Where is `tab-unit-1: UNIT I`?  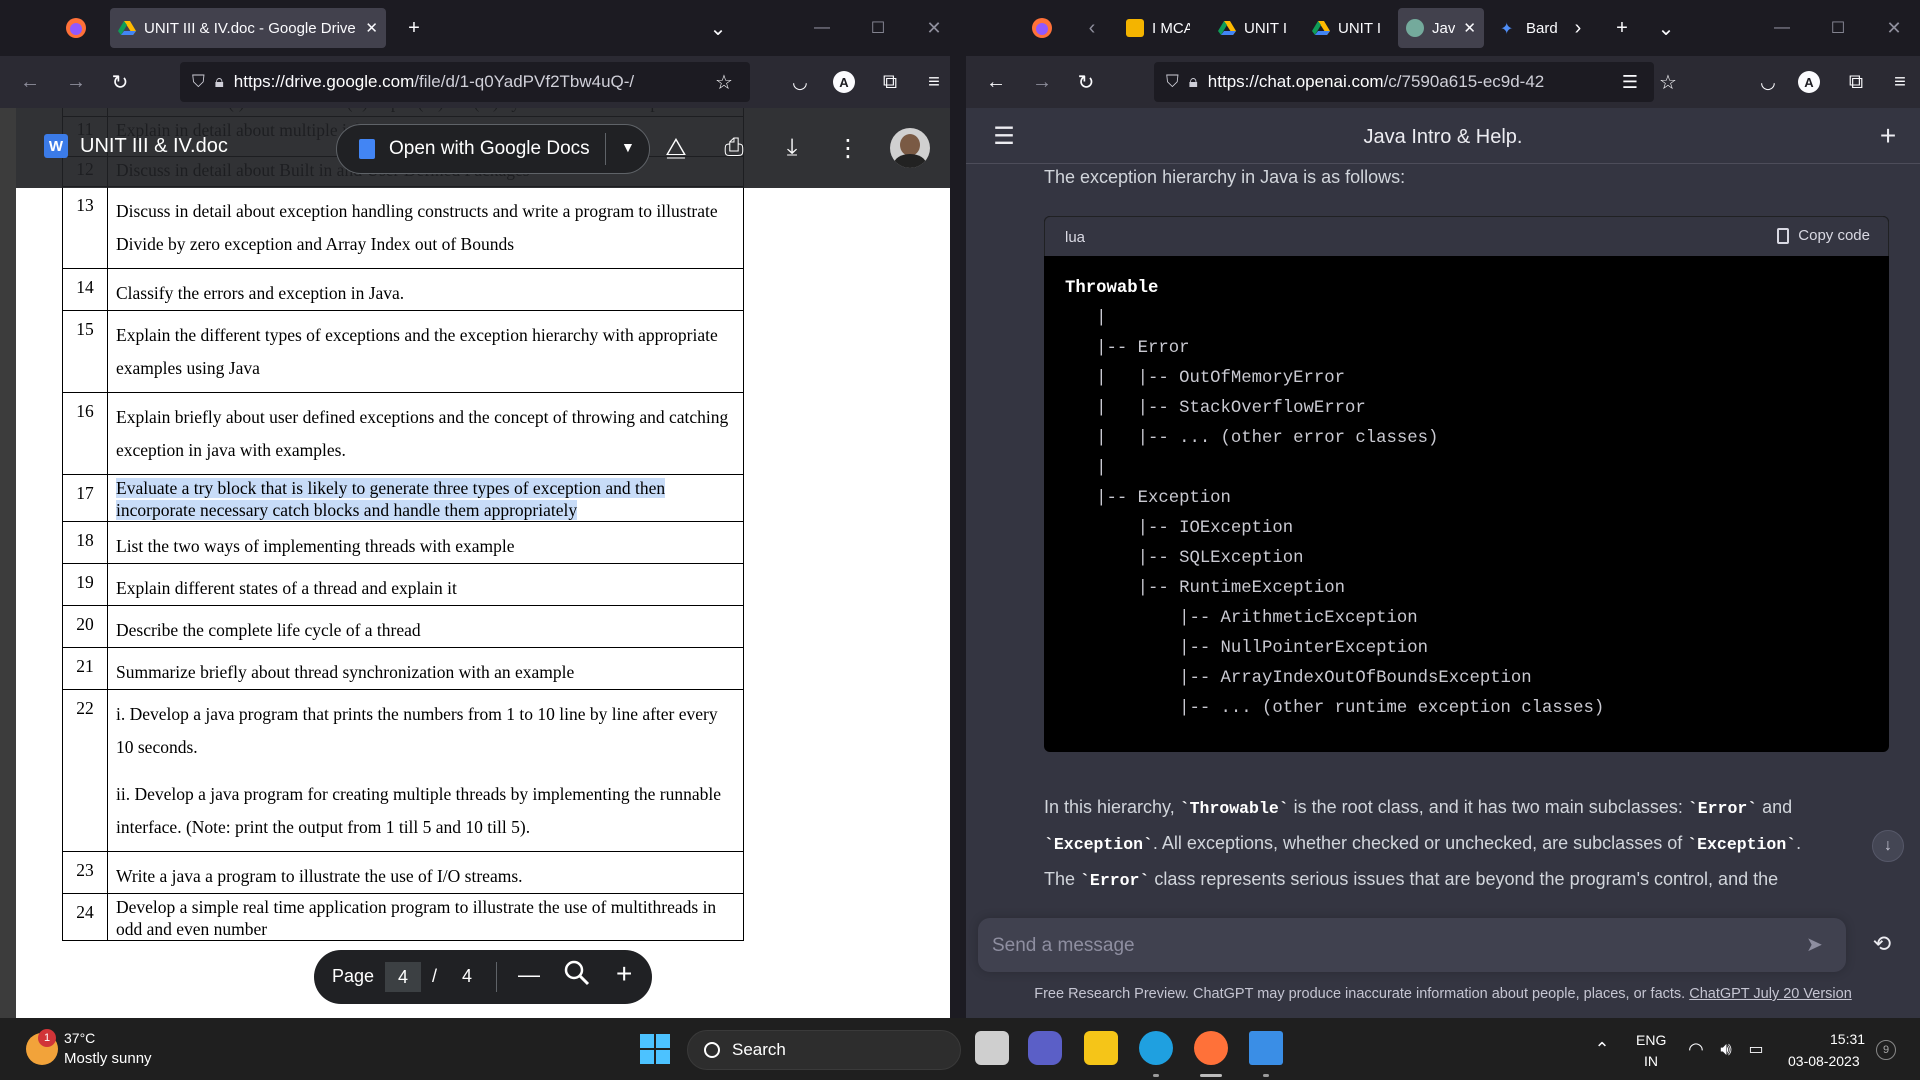 tab-unit-1: UNIT I is located at coordinates (1253, 28).